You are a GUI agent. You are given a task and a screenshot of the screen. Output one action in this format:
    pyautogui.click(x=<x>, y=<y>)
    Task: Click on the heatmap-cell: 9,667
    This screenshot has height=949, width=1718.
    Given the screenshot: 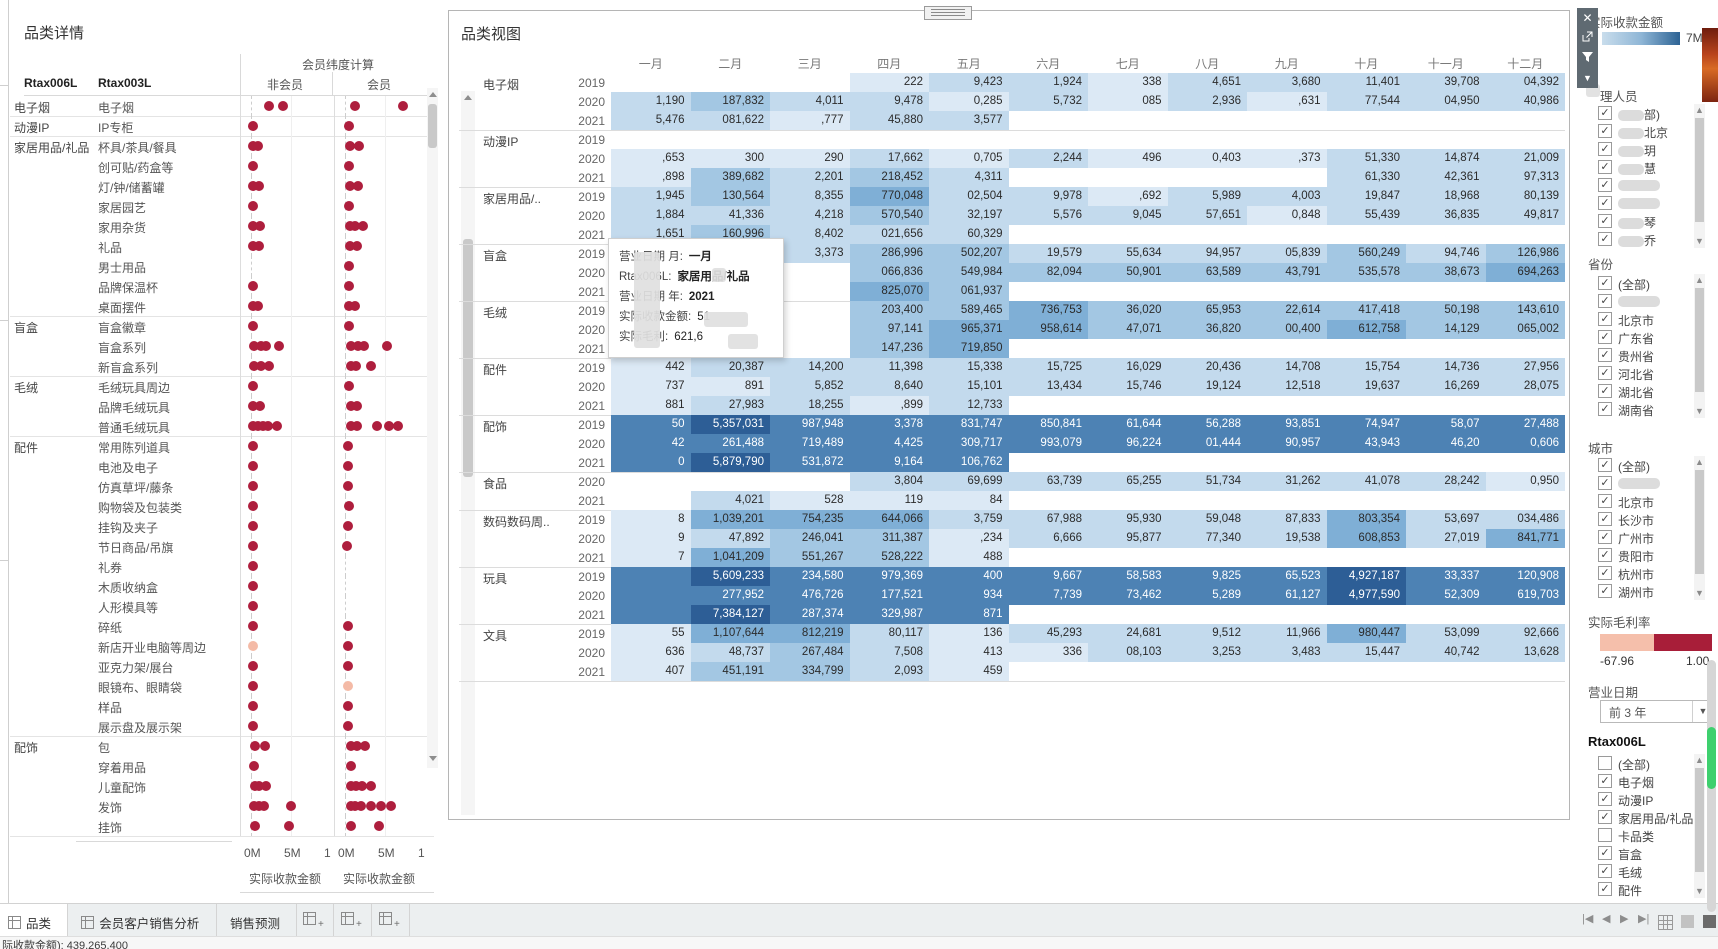 What is the action you would take?
    pyautogui.click(x=1048, y=576)
    